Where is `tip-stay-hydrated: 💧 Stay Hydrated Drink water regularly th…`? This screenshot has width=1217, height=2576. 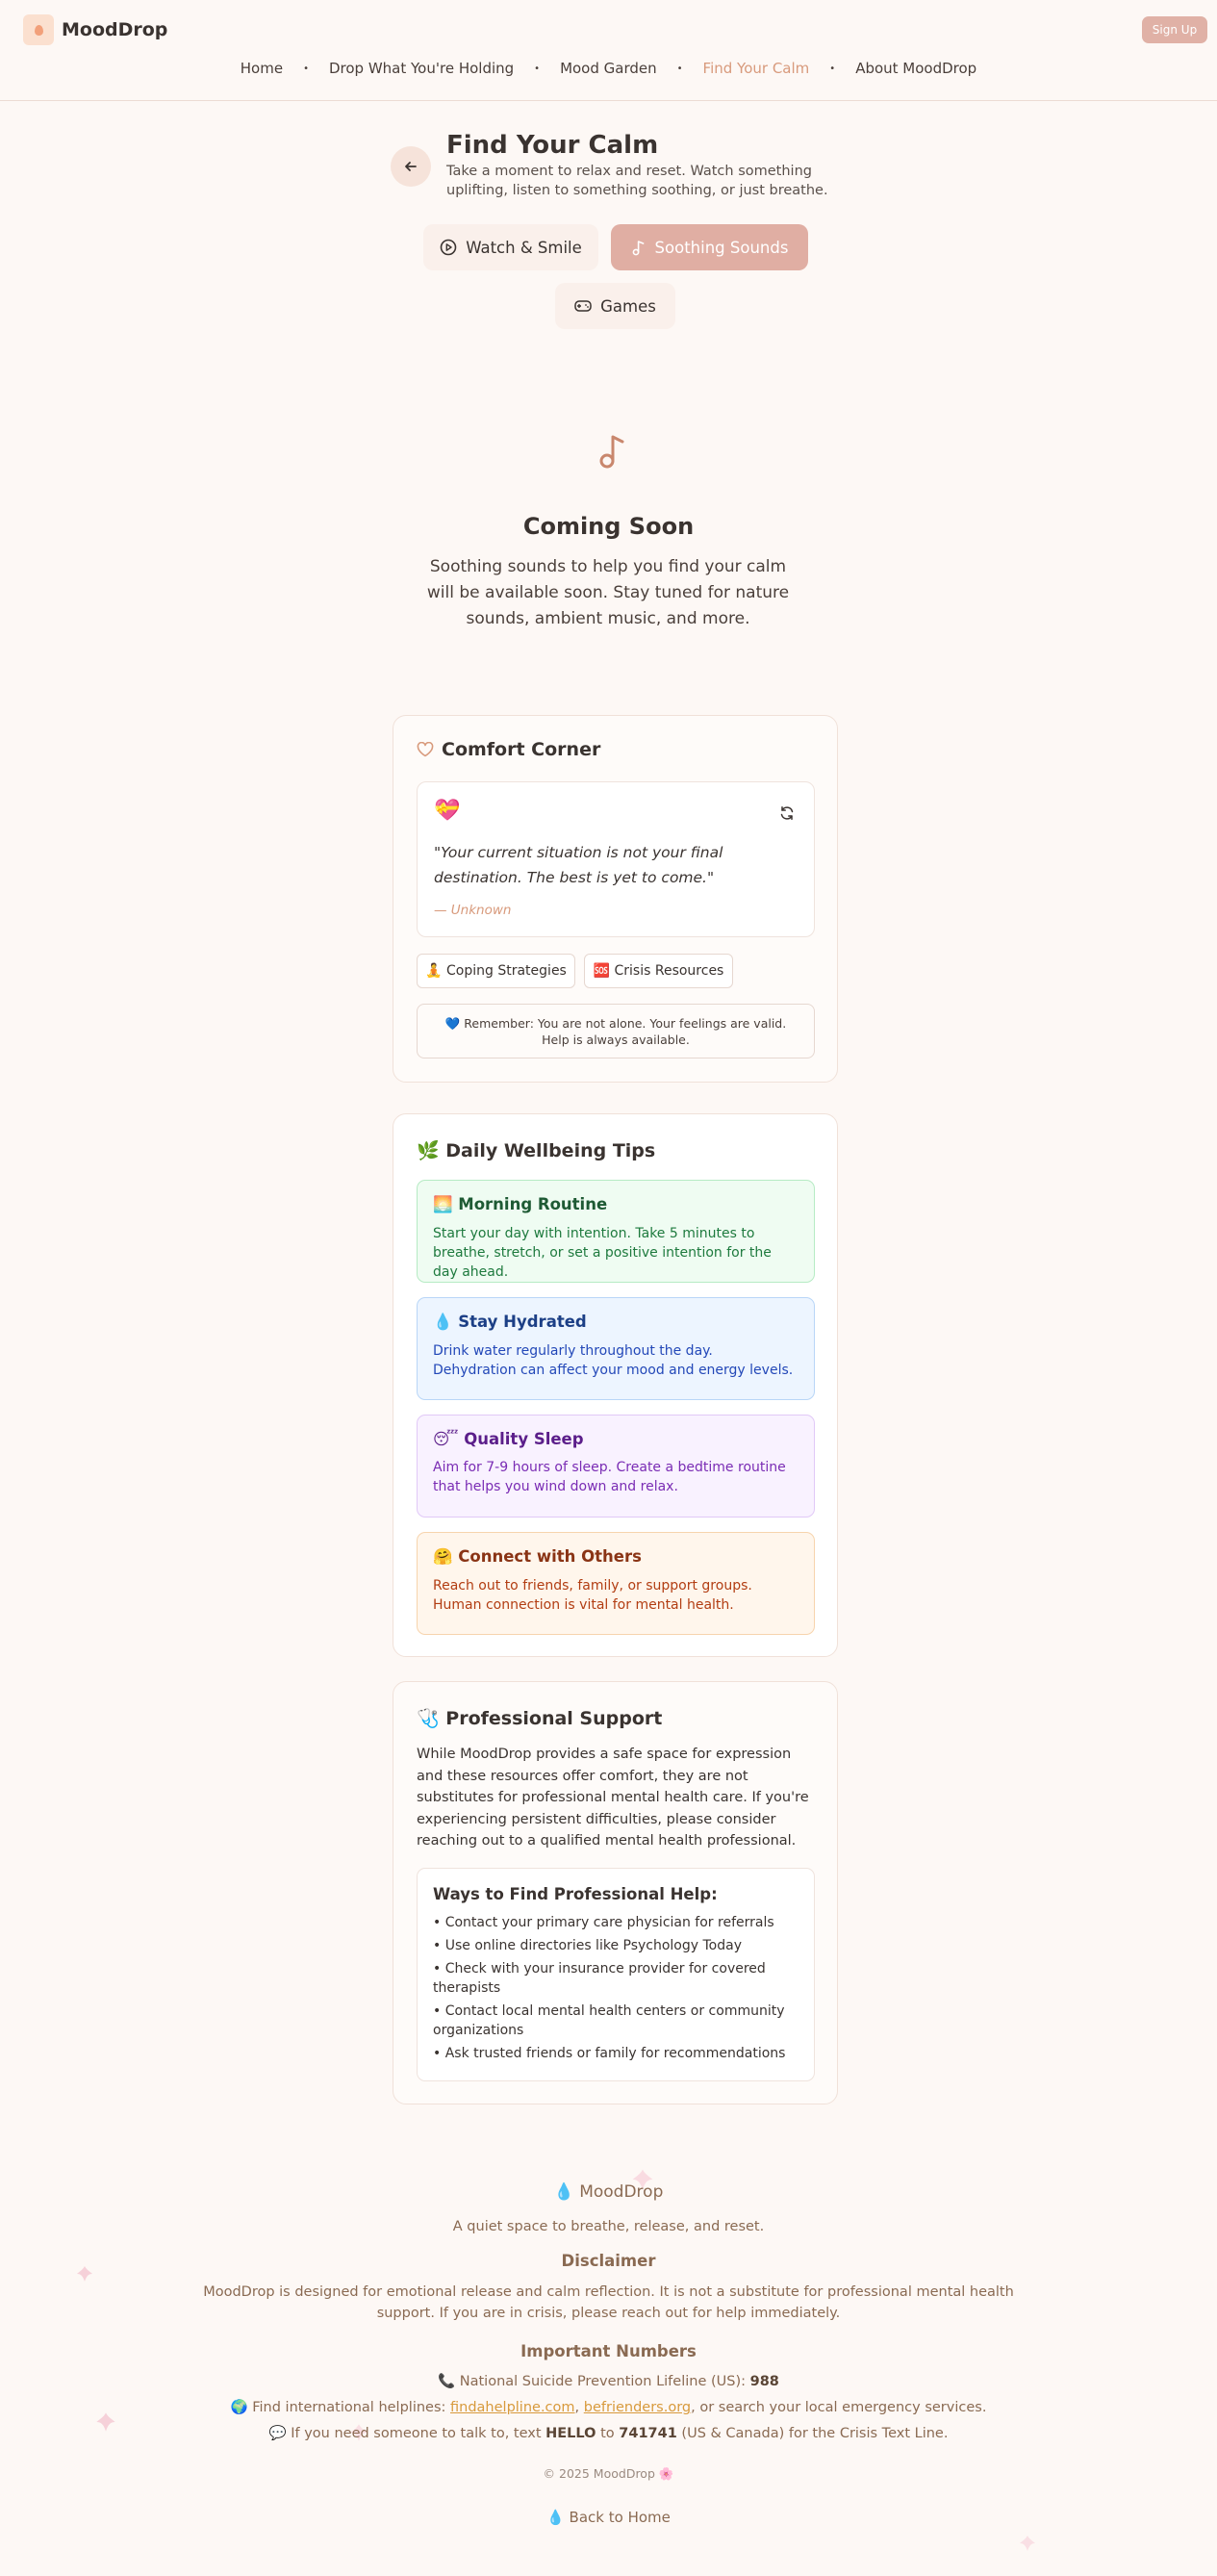 tip-stay-hydrated: 💧 Stay Hydrated Drink water regularly th… is located at coordinates (616, 1348).